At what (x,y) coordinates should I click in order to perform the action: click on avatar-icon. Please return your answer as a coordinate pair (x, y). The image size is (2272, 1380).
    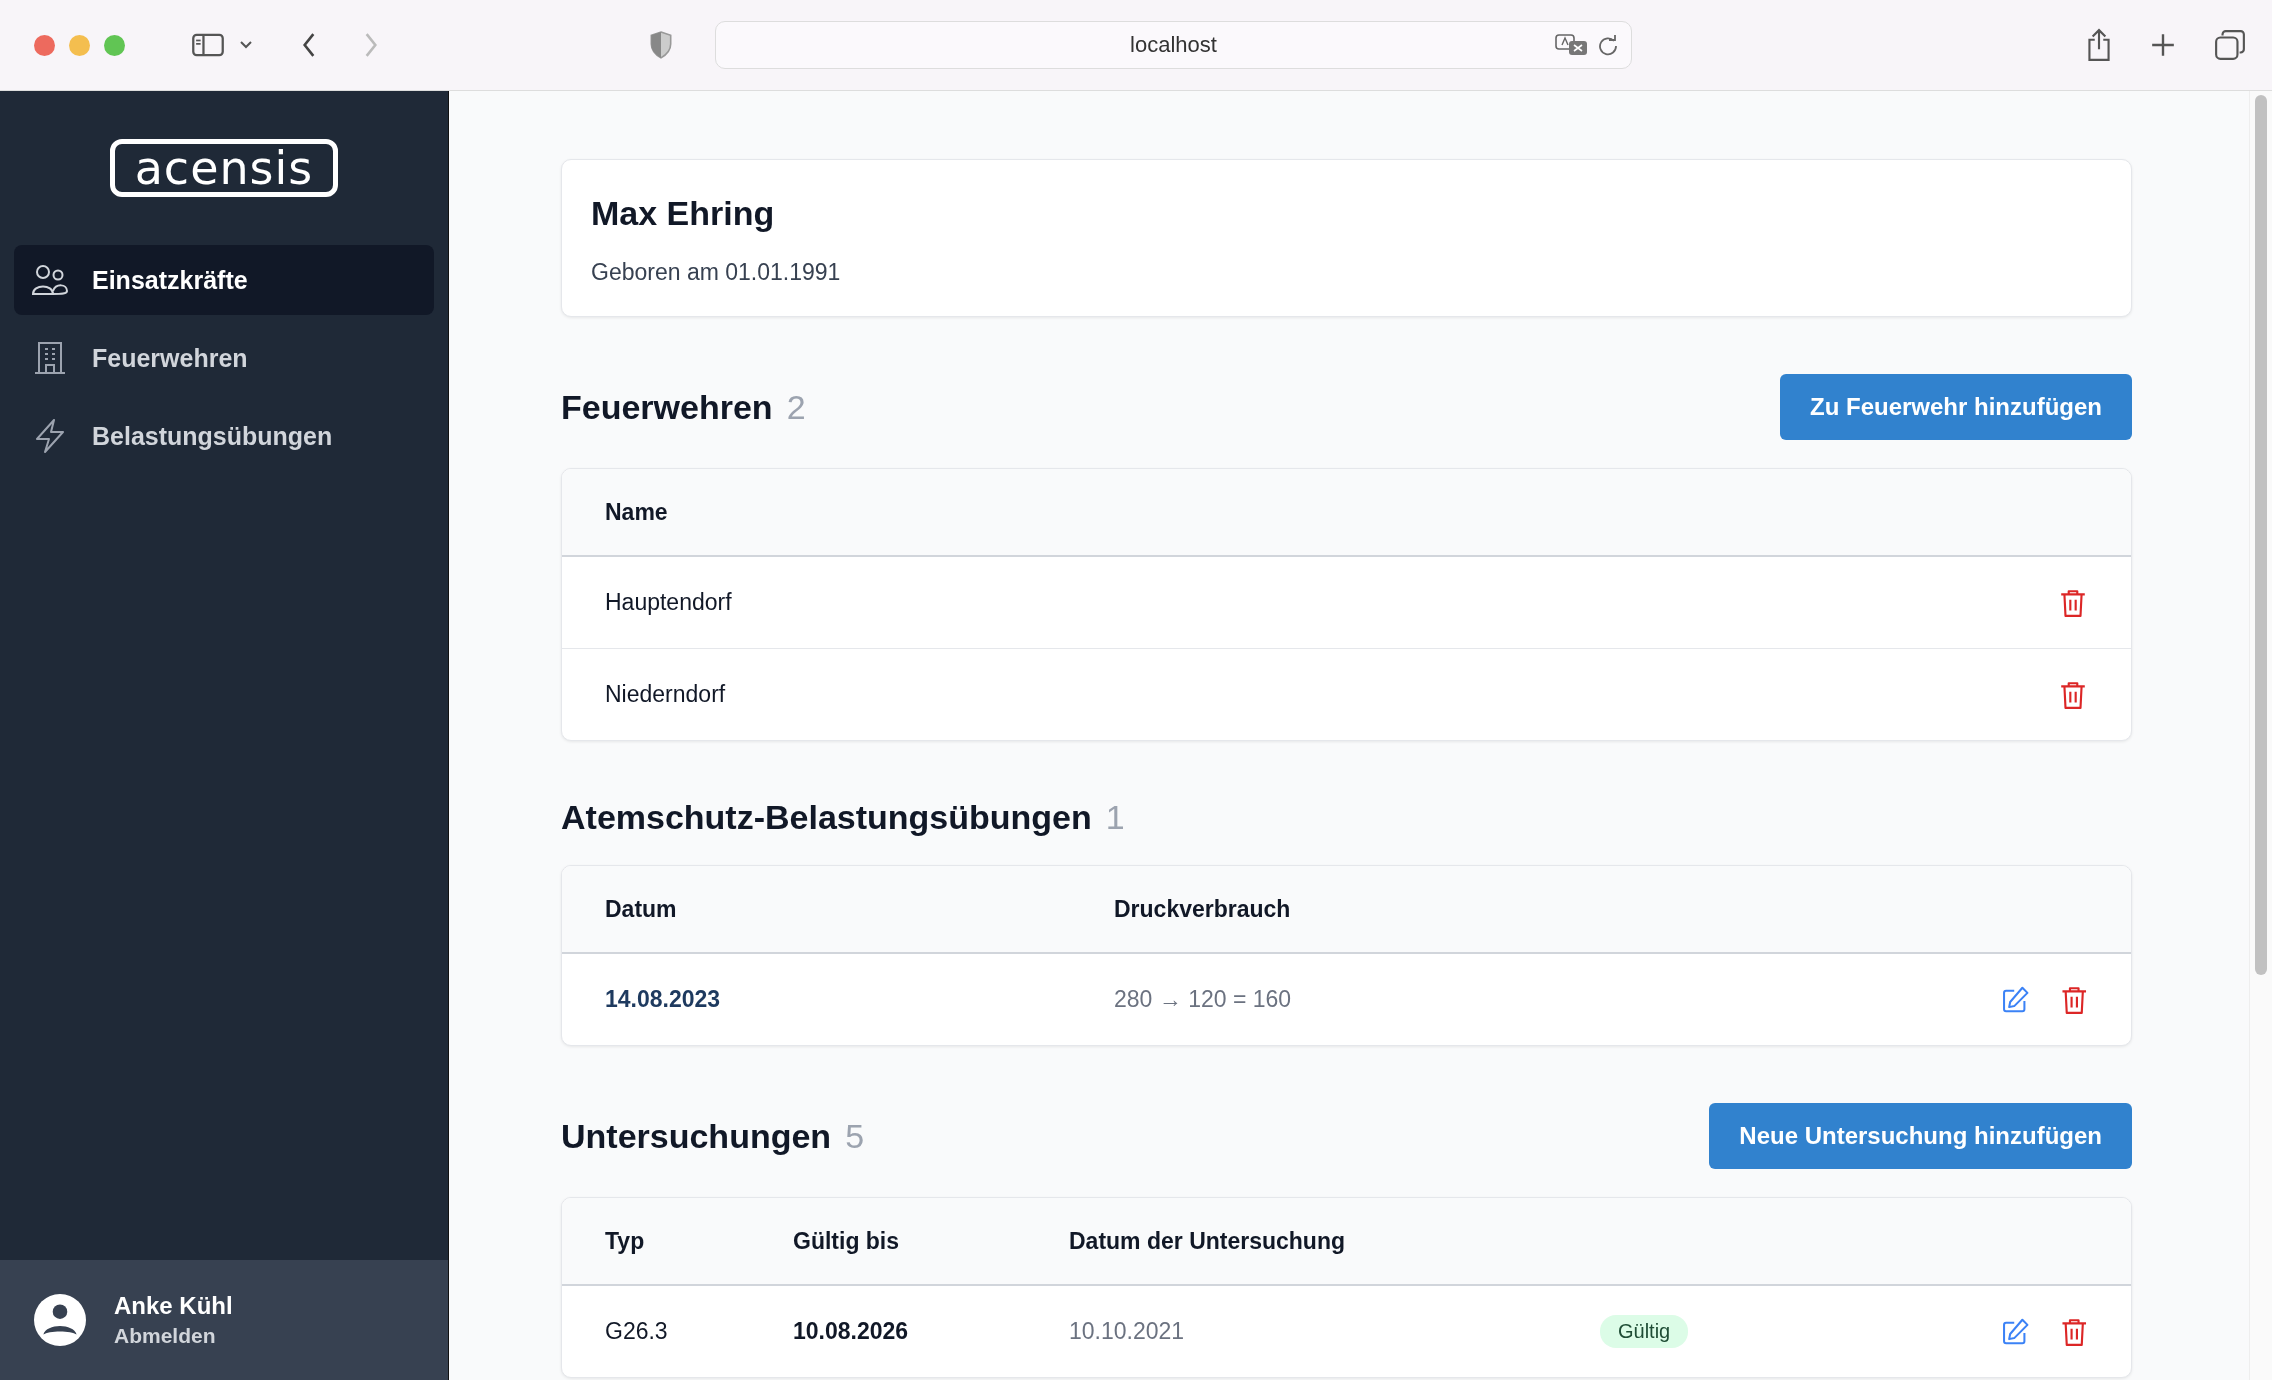
    Looking at the image, I should click on (60, 1320).